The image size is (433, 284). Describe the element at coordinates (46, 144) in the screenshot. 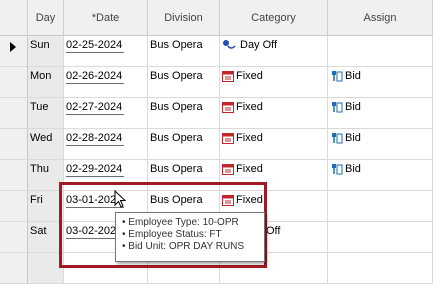

I see `day-cell: Wed` at that location.